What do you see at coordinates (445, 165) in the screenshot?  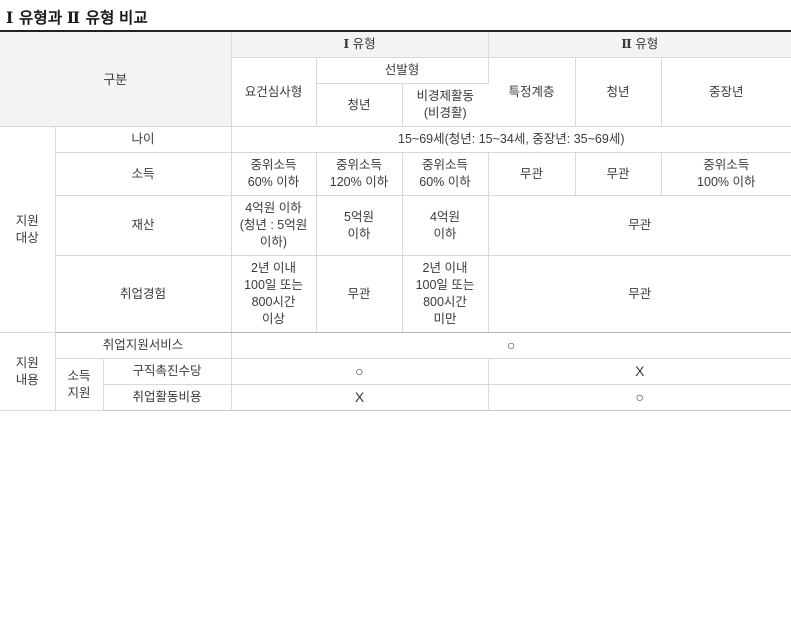 I see `cell-income-bigyeongje-line1: 중위소득` at bounding box center [445, 165].